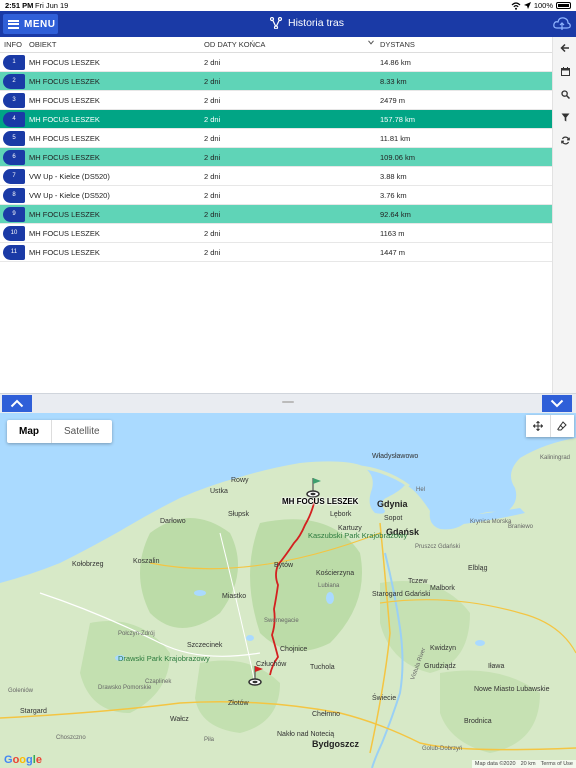 Image resolution: width=576 pixels, height=768 pixels. What do you see at coordinates (284, 565) in the screenshot?
I see `map-label-bytow: Bytów` at bounding box center [284, 565].